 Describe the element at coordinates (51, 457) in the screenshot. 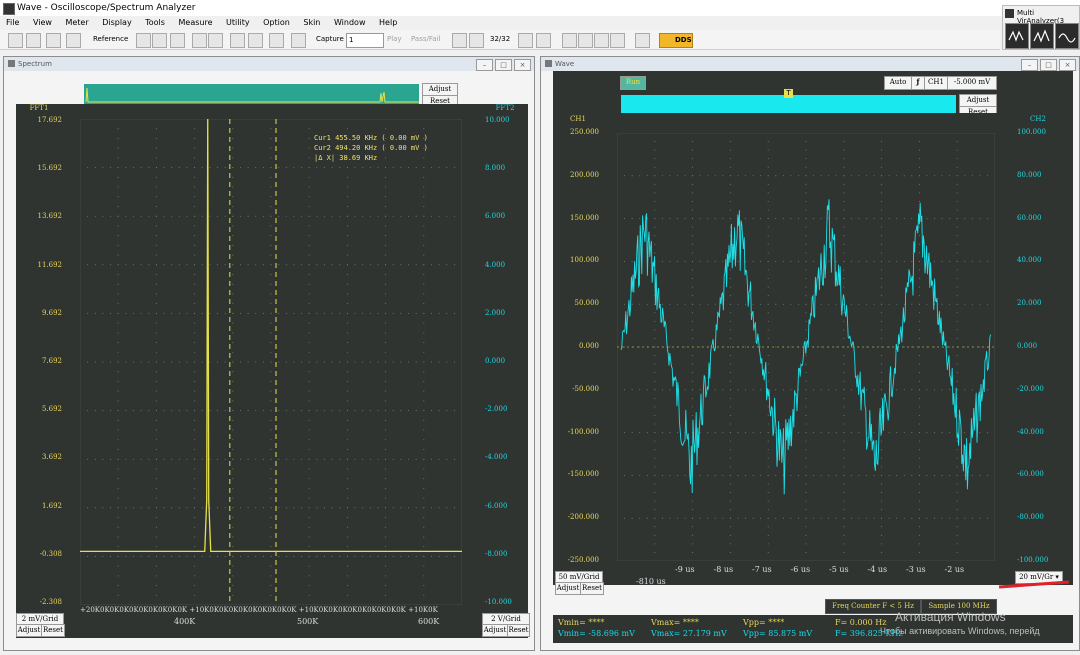

I see `spectrum-left-axis-tick-7: 3.692` at that location.